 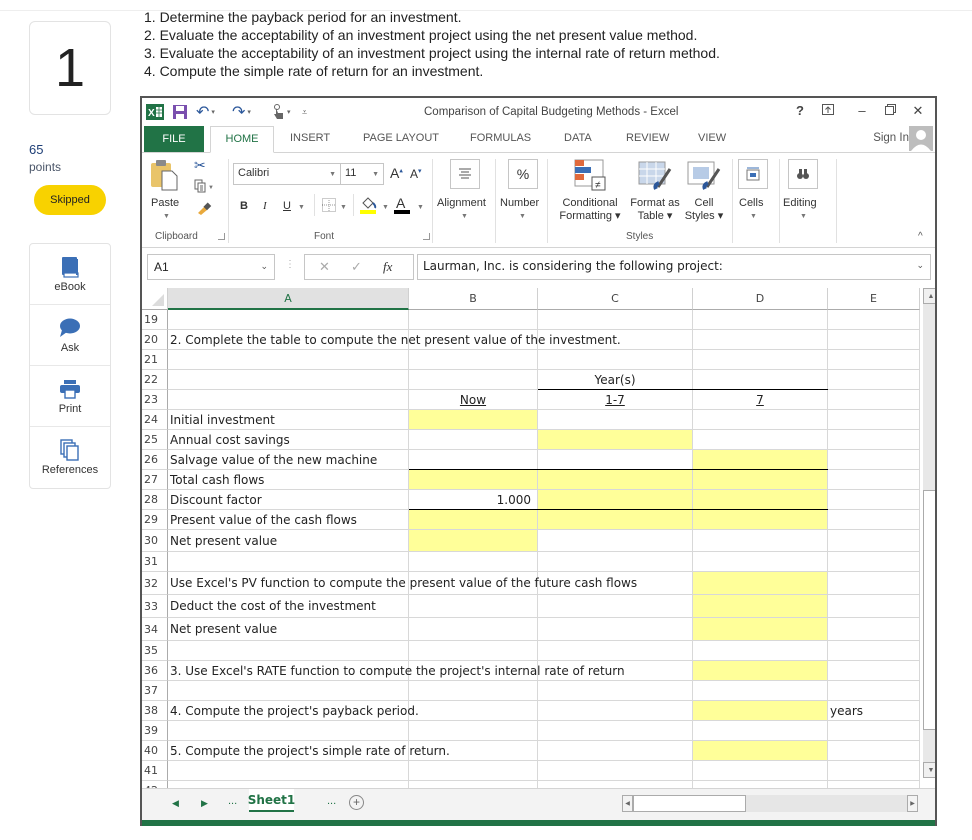 I want to click on formula-bar-handle-icon: ⋮, so click(x=290, y=264).